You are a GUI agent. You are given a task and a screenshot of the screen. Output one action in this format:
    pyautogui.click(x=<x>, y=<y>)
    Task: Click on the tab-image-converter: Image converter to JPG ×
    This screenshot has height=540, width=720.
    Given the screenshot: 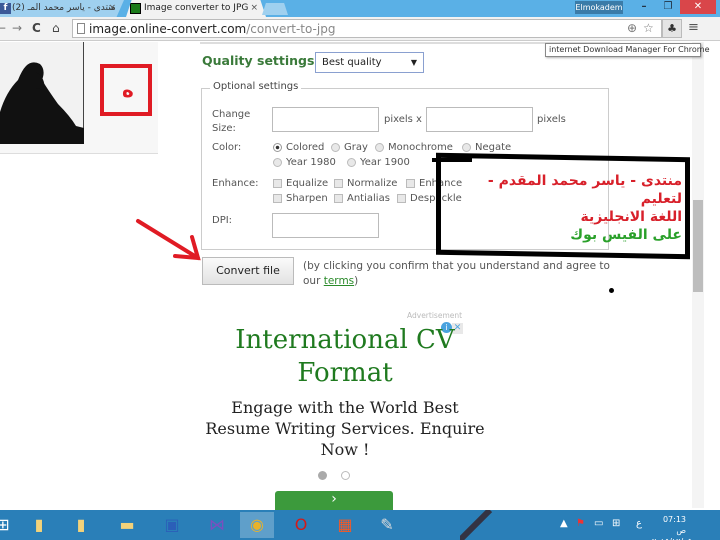 What is the action you would take?
    pyautogui.click(x=196, y=8)
    